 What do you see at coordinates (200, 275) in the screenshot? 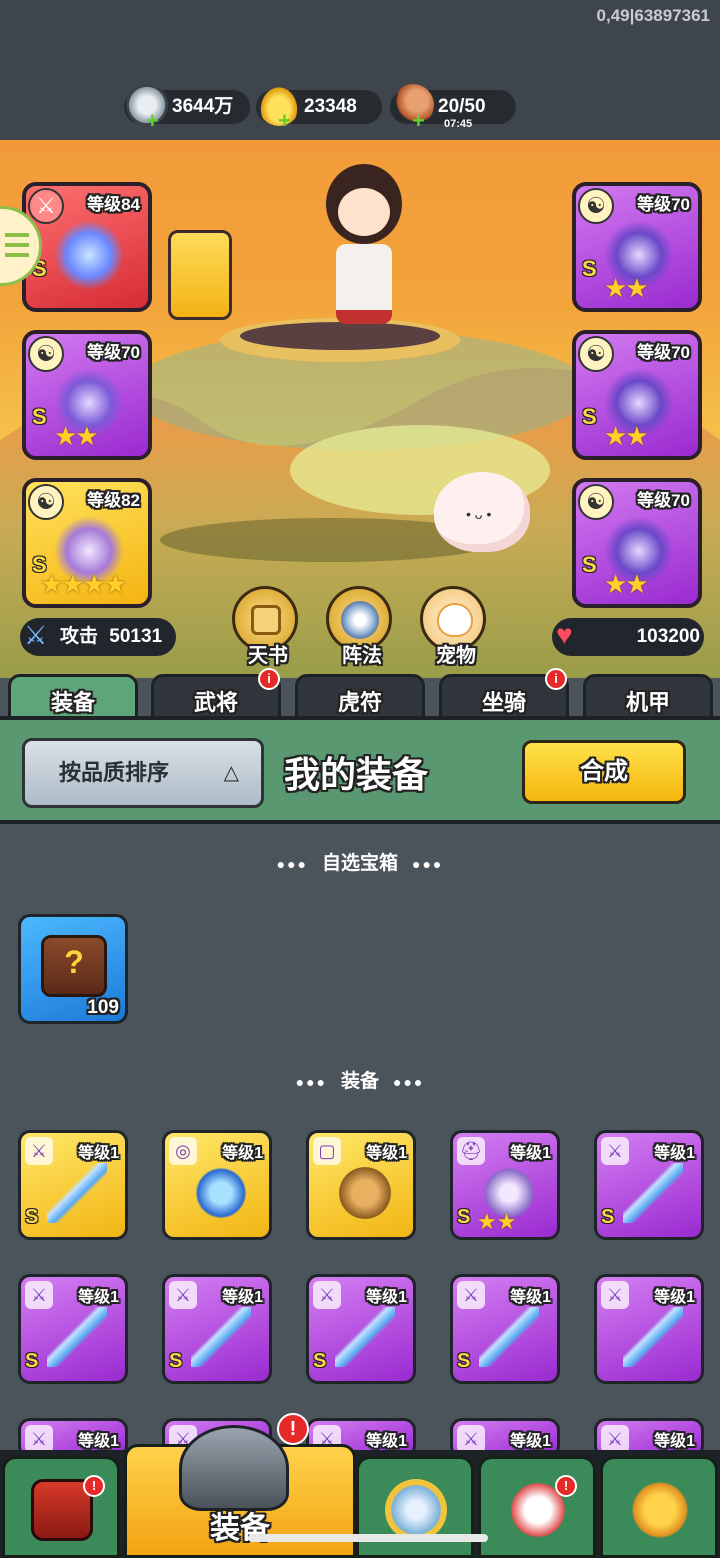
I see `hidden-slot-gold` at bounding box center [200, 275].